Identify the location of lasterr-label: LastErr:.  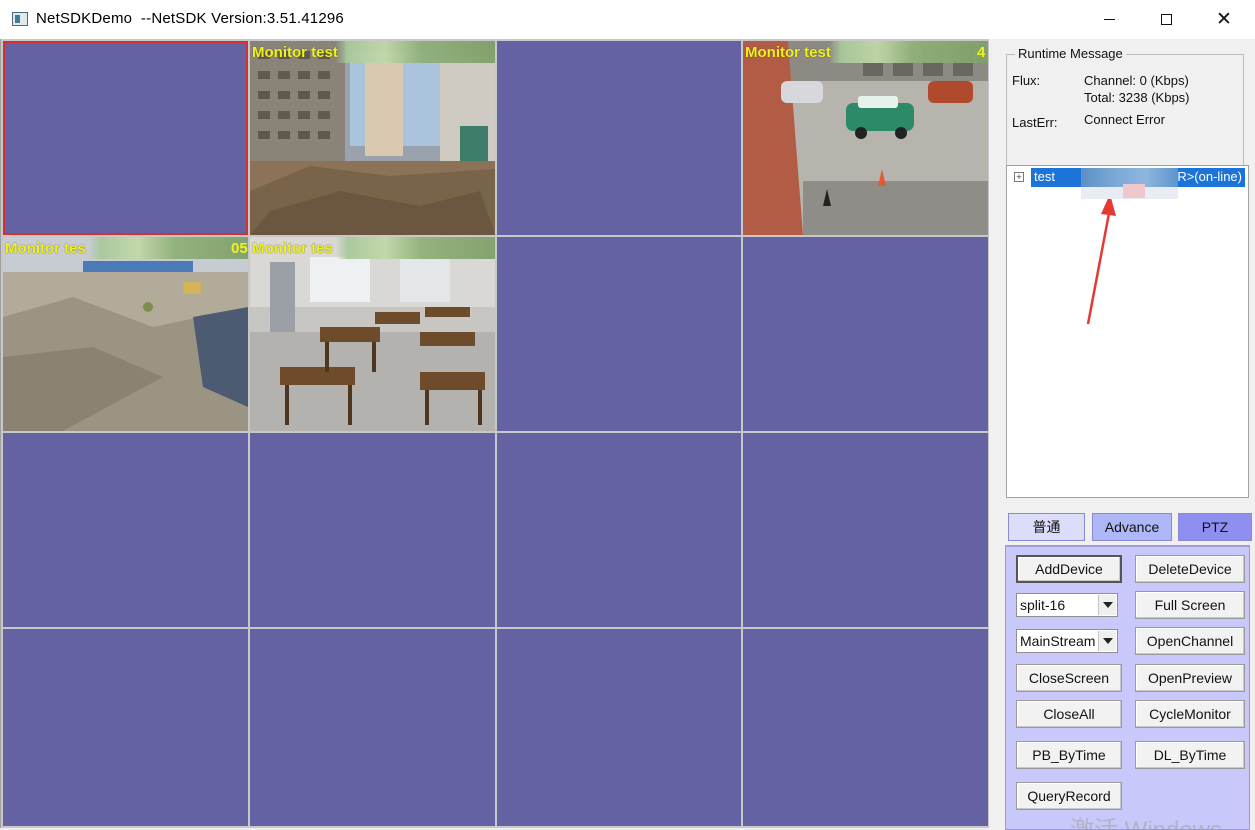
(1035, 122).